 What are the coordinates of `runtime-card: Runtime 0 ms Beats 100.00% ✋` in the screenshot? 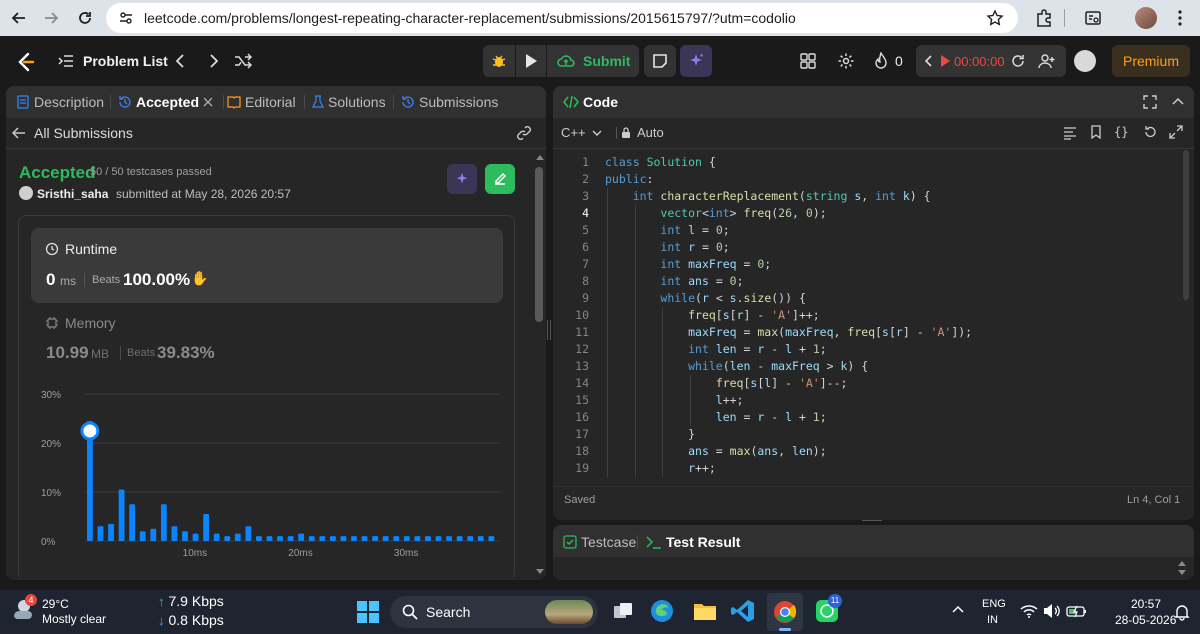 It's located at (267, 265).